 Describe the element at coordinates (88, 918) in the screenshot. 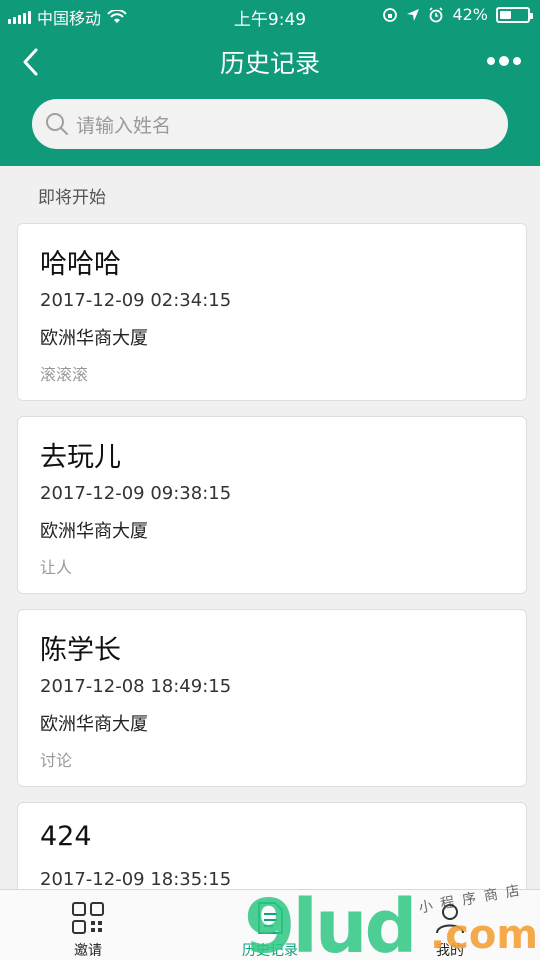

I see `grid-icon` at that location.